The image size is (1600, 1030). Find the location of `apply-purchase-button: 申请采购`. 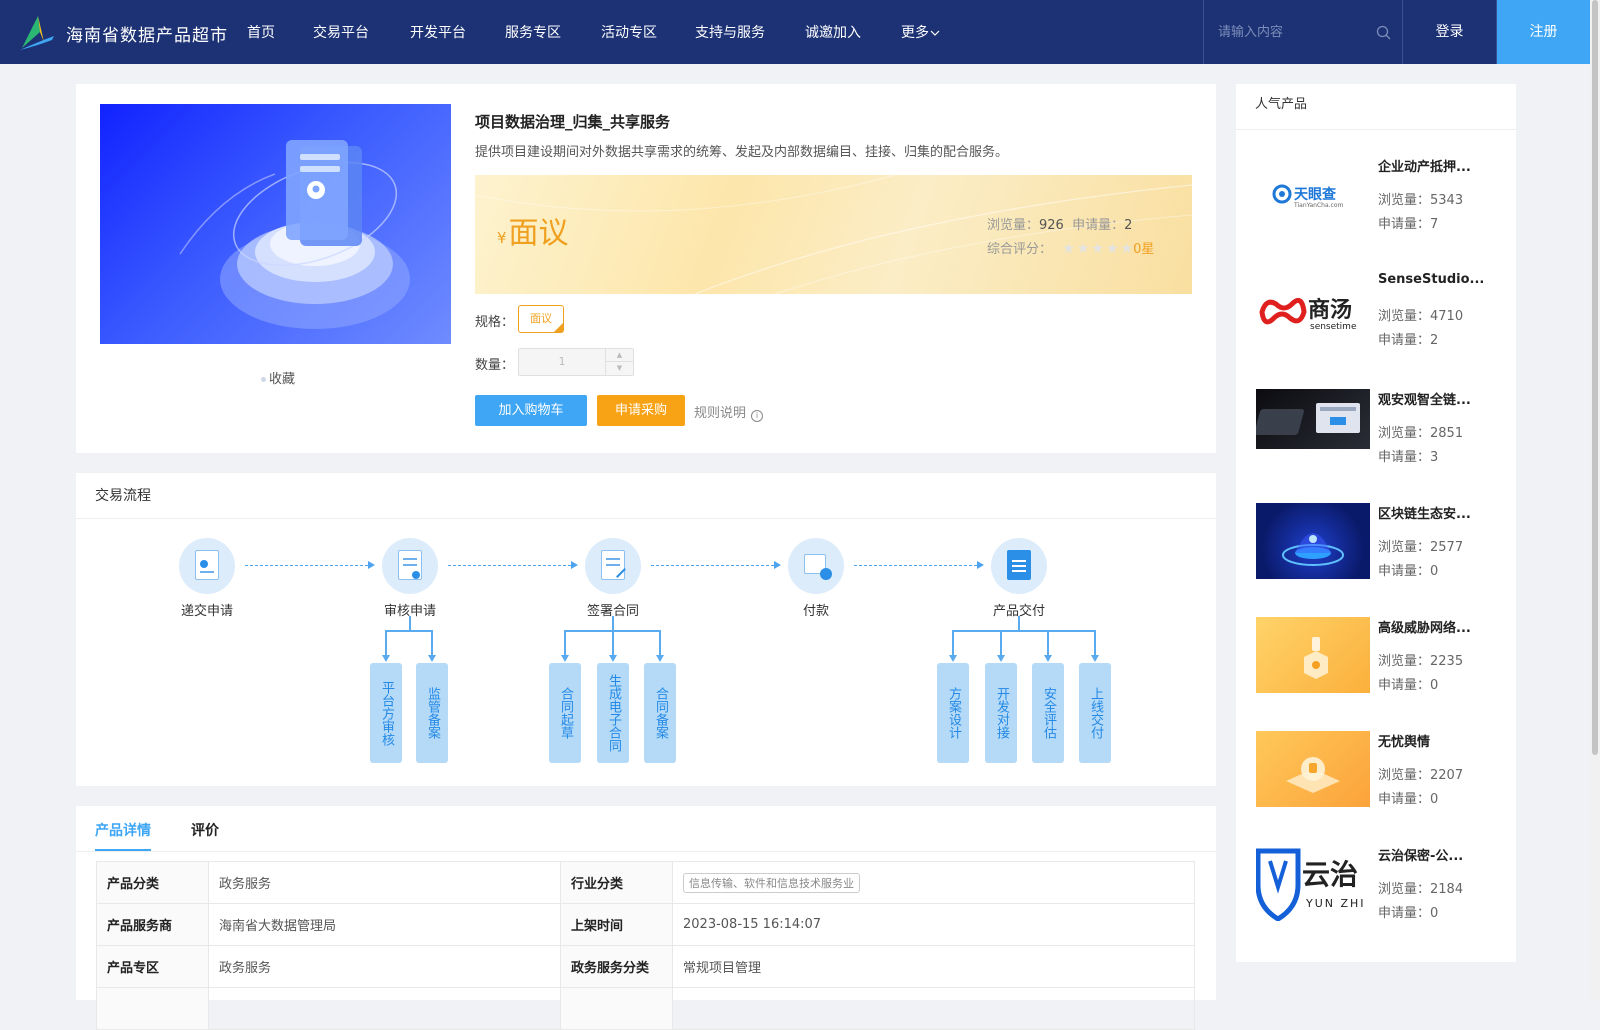

apply-purchase-button: 申请采购 is located at coordinates (641, 410).